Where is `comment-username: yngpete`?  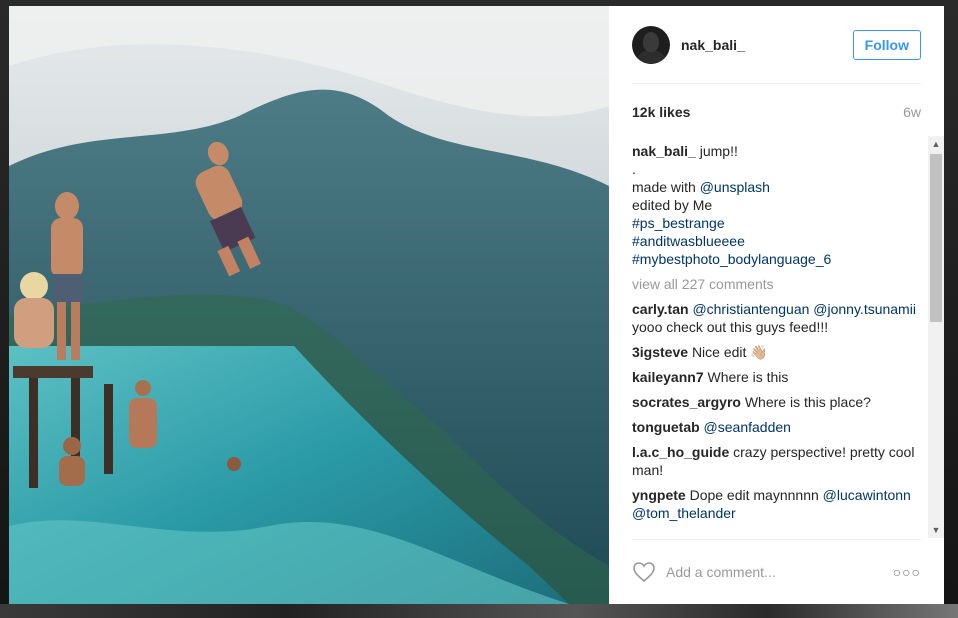
comment-username: yngpete is located at coordinates (659, 495).